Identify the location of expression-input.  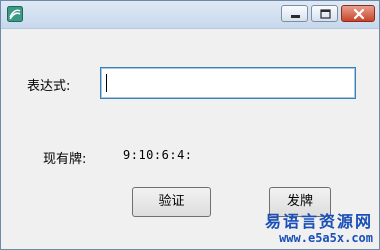
(228, 83).